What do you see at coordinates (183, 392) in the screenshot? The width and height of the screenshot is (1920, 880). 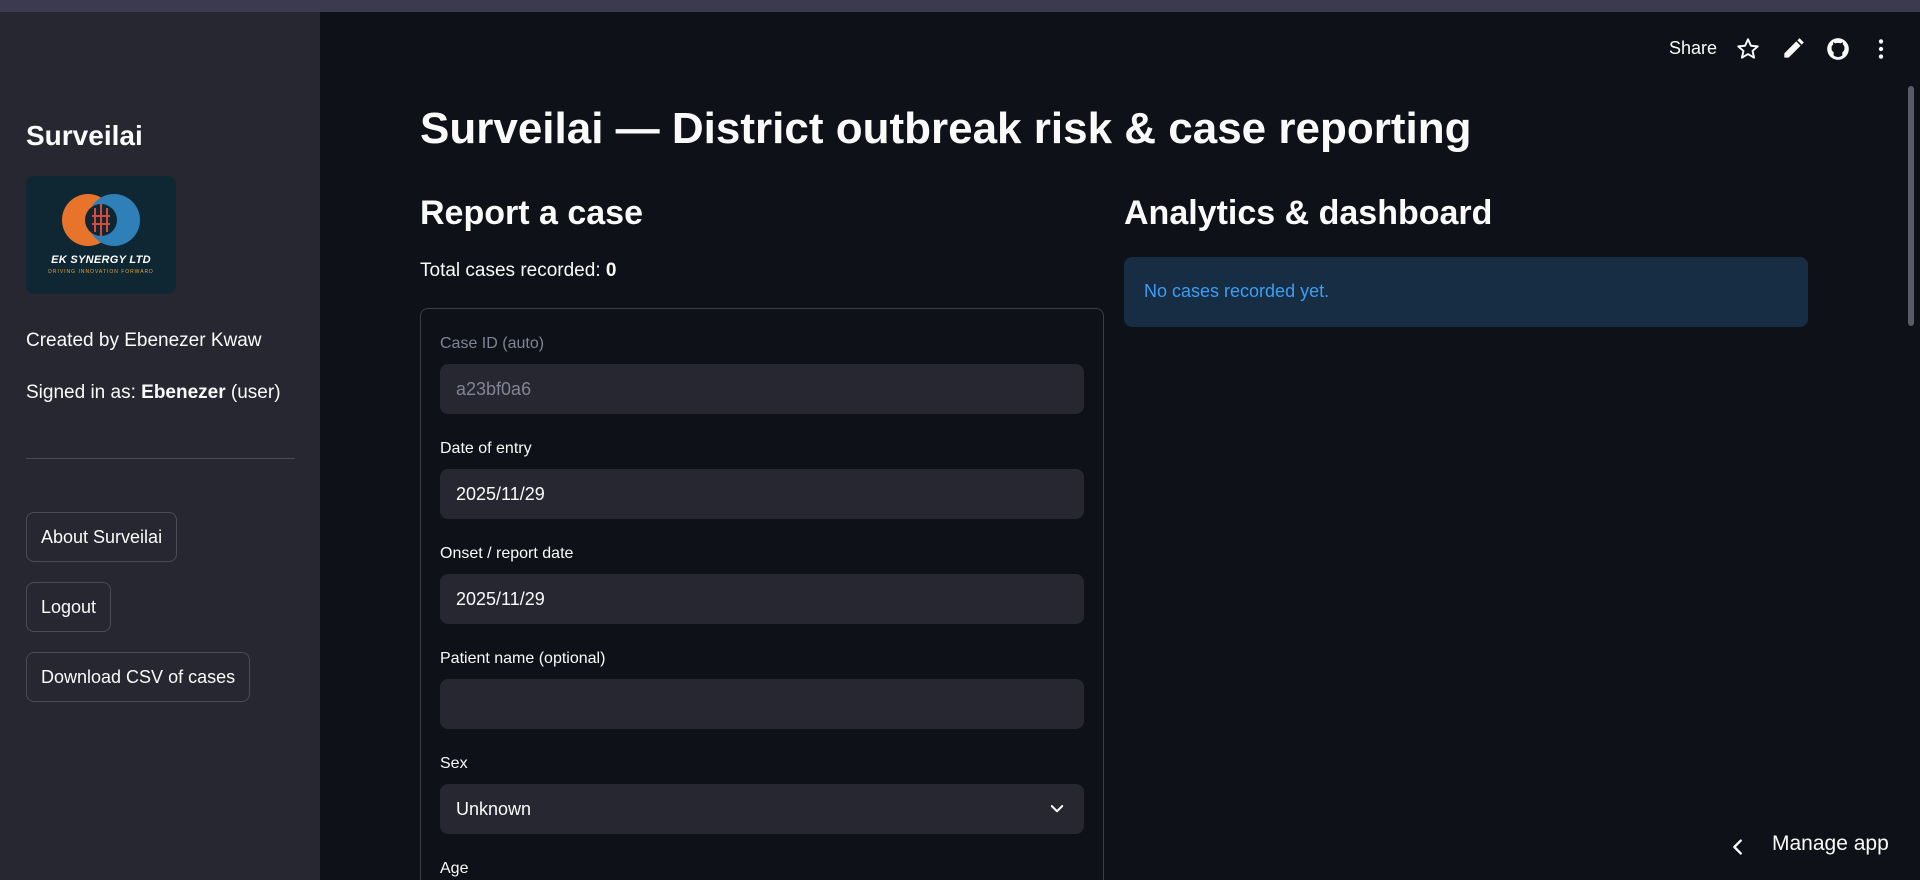 I see `signed-in-user: Ebenezer` at bounding box center [183, 392].